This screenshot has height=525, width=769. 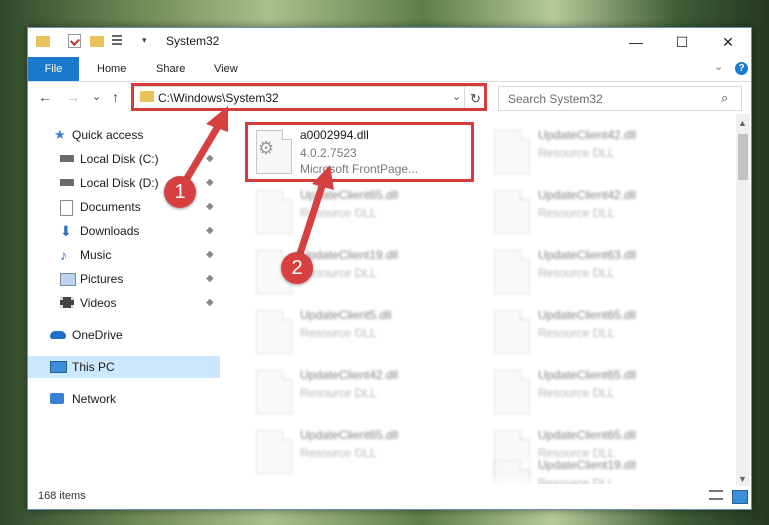 I want to click on tab-view: View, so click(x=226, y=69).